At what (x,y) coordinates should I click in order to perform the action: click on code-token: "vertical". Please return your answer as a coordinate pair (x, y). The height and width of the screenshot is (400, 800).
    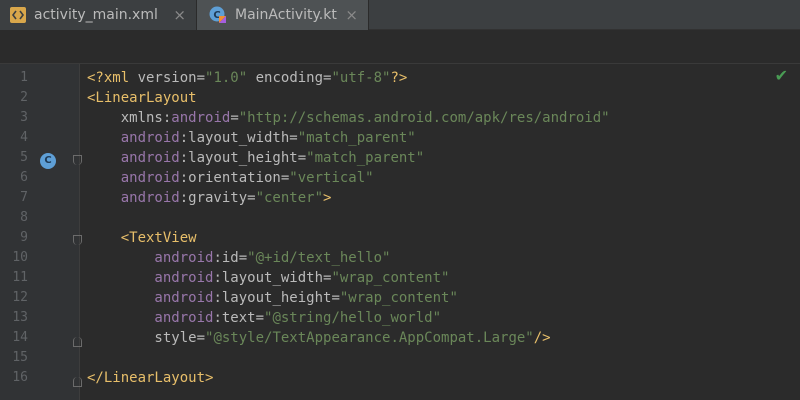
    Looking at the image, I should click on (331, 178).